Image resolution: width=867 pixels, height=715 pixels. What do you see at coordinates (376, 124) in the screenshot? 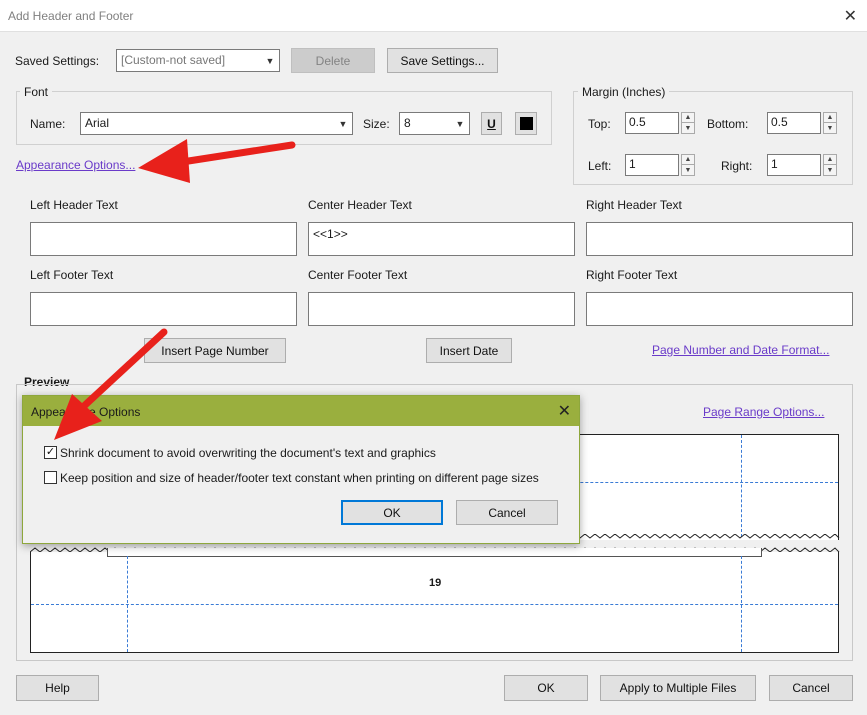
I see `font-size-label: Size:` at bounding box center [376, 124].